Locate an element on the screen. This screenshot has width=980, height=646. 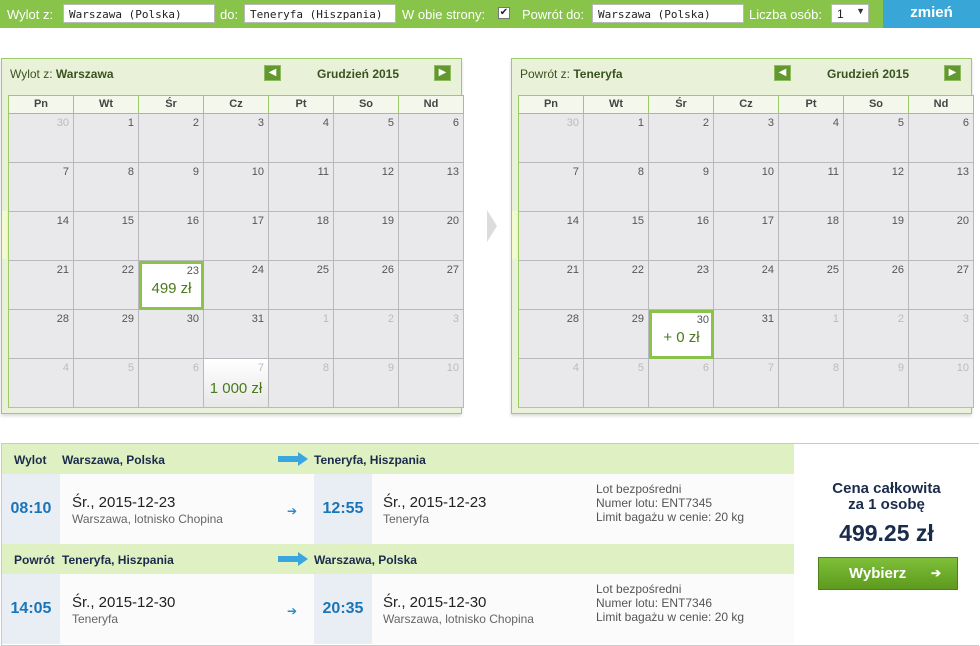
departure-place: Teneryfa is located at coordinates (95, 619).